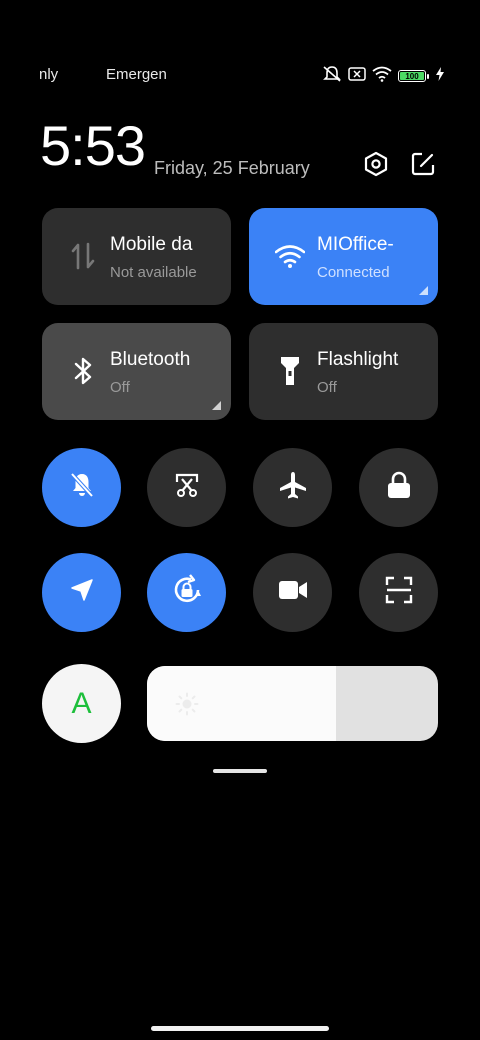 The width and height of the screenshot is (480, 1040). I want to click on tile-wifi: MIOffice- Connected, so click(343, 256).